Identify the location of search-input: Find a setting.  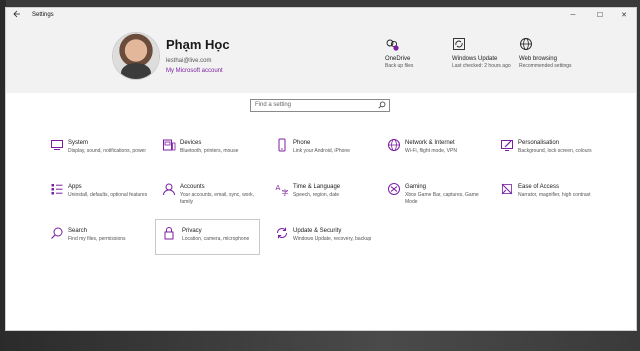
(320, 105).